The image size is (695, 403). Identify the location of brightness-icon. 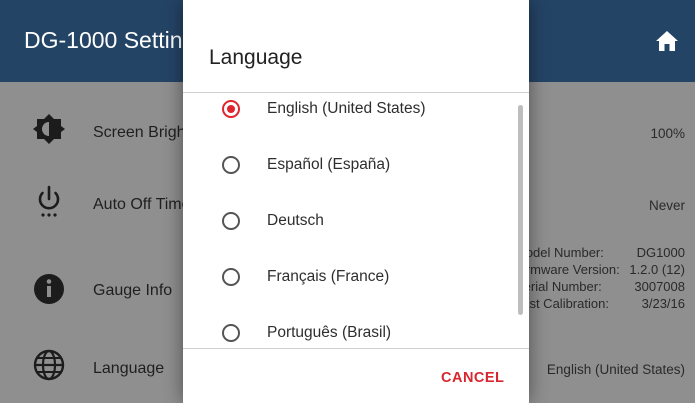
(49, 129).